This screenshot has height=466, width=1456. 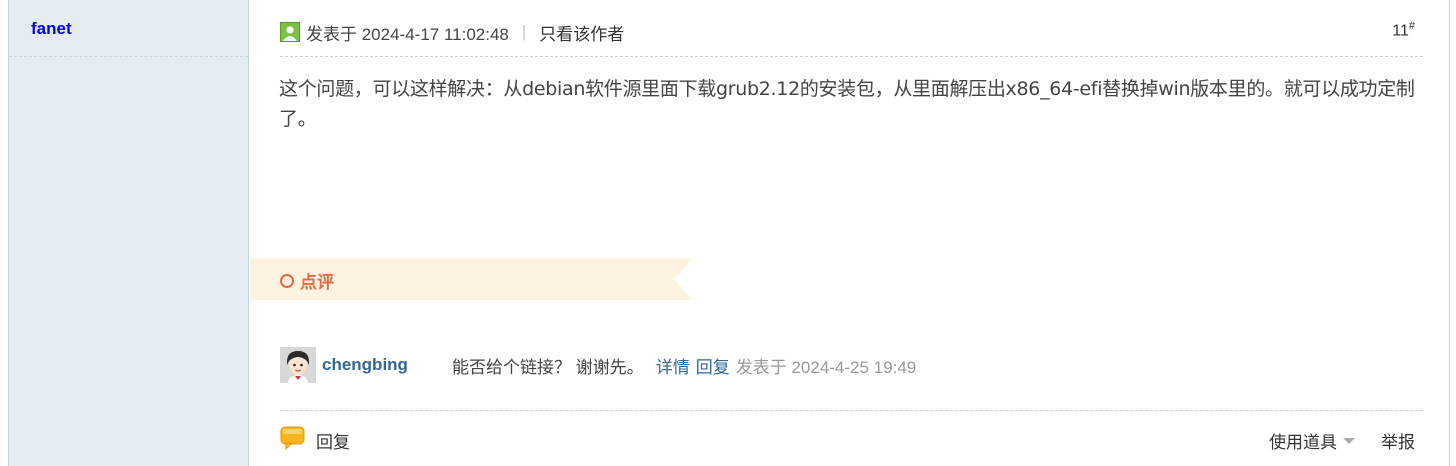 I want to click on post-info-bar: 发表于 2024-4-17 11:02:48 | 只看该作者, so click(x=452, y=32).